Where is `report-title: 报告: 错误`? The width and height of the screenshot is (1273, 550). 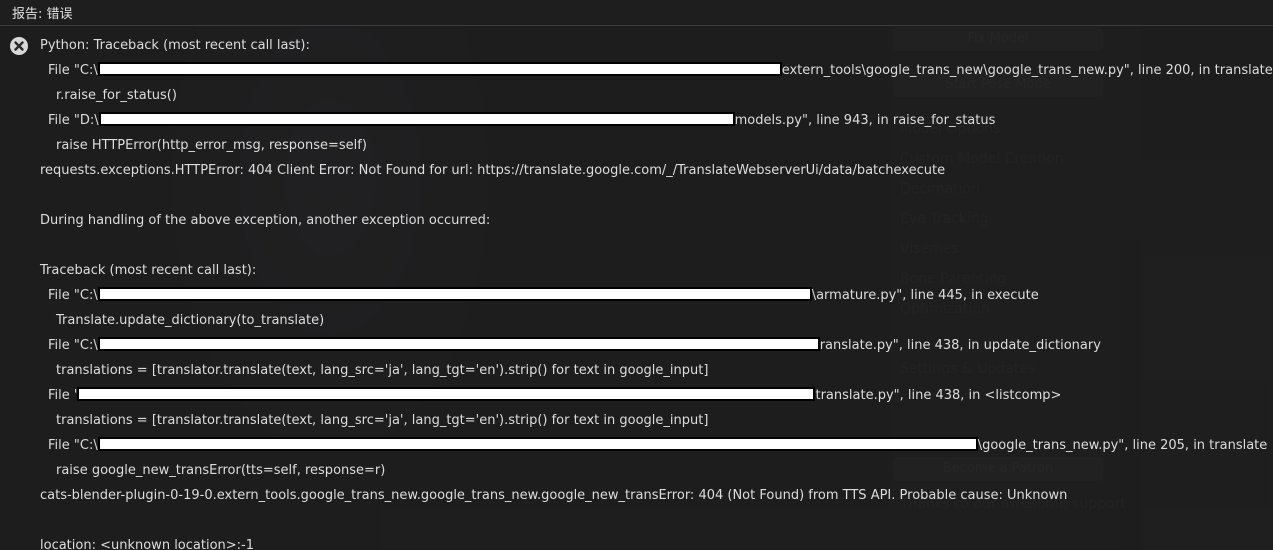
report-title: 报告: 错误 is located at coordinates (42, 14).